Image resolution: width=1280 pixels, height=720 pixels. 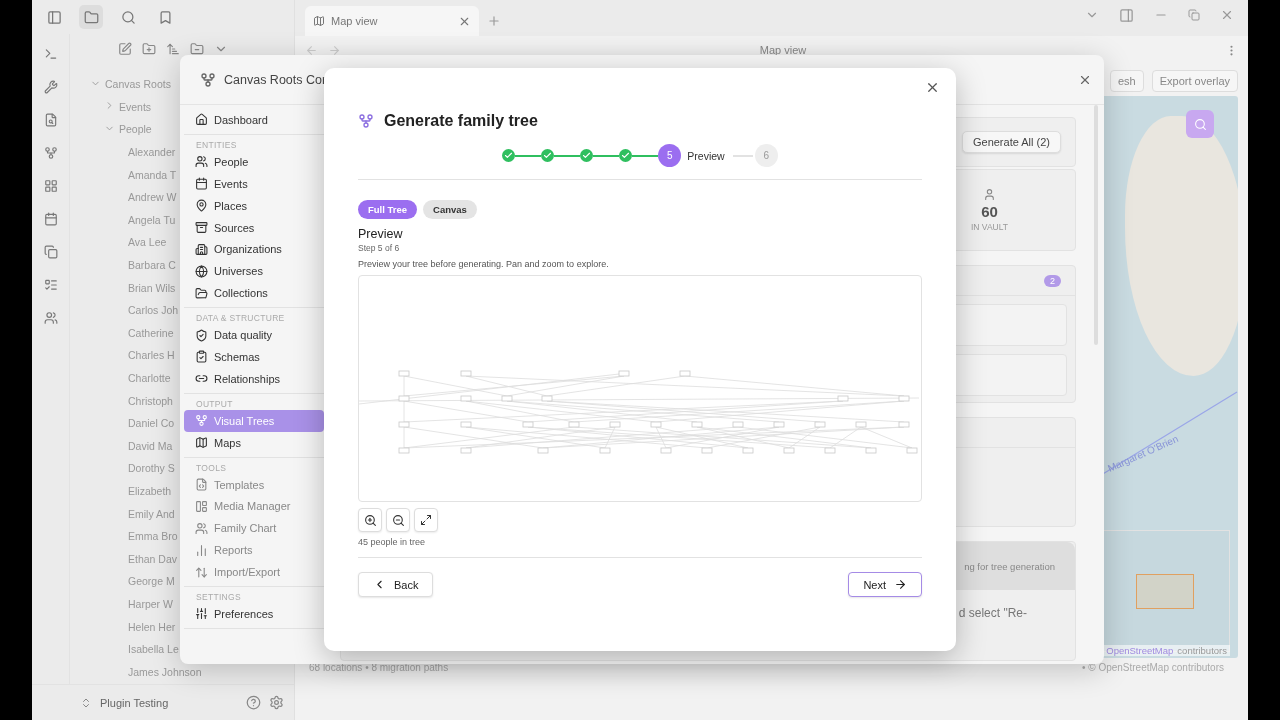 I want to click on file-item: Emma Bro, so click(x=153, y=536).